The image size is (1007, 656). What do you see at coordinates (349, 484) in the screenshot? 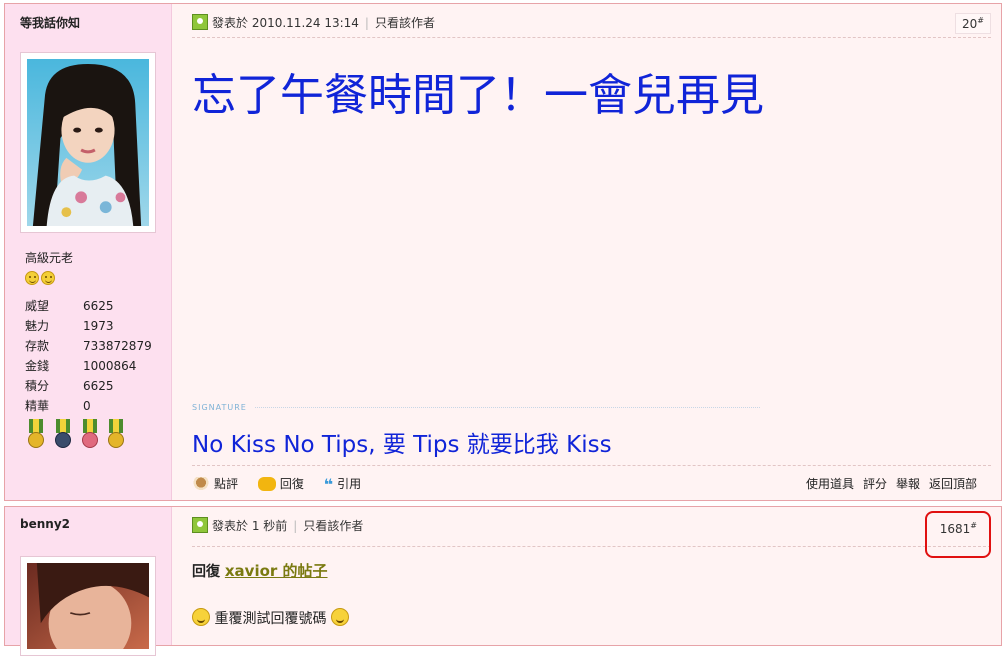
I see `quote-label: 引用` at bounding box center [349, 484].